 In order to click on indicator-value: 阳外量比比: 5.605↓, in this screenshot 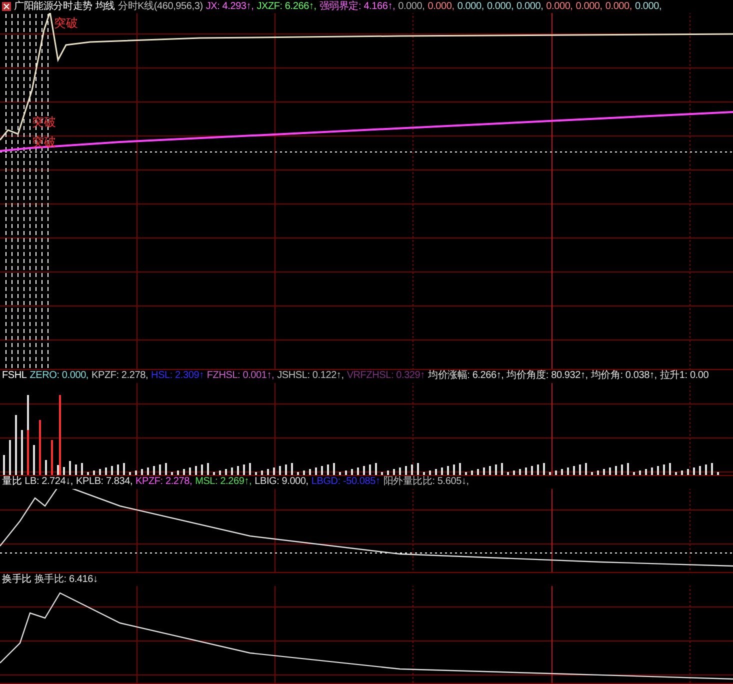, I will do `click(426, 482)`.